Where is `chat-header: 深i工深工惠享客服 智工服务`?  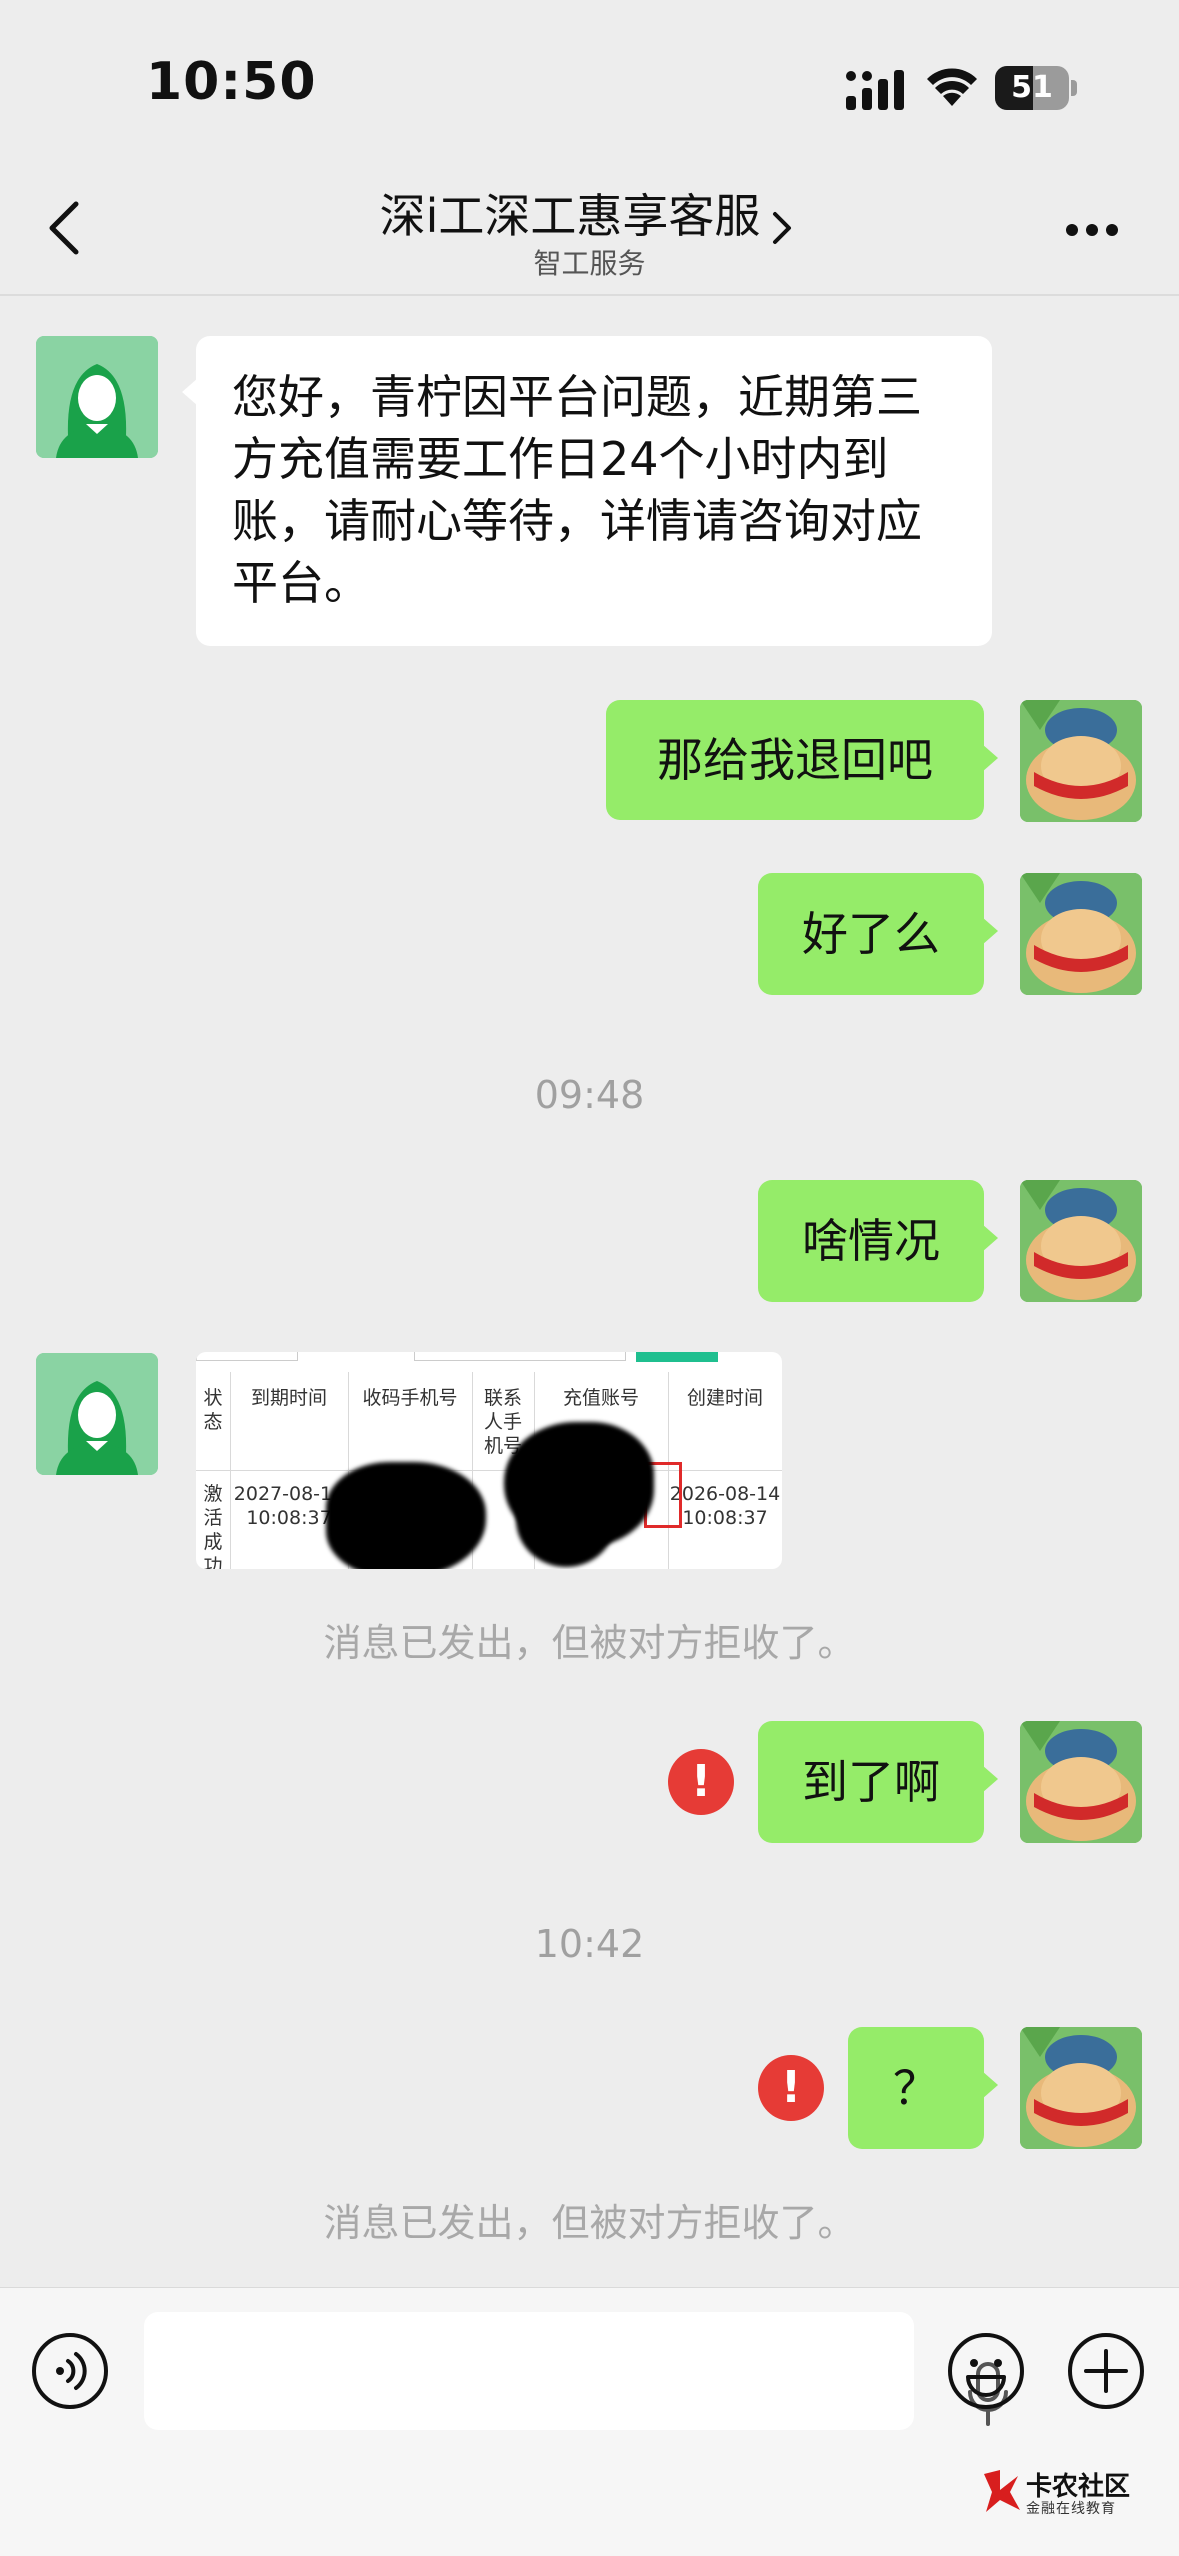 chat-header: 深i工深工惠享客服 智工服务 is located at coordinates (589, 232).